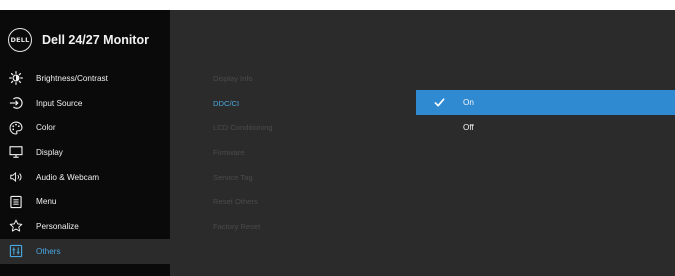  What do you see at coordinates (85, 251) in the screenshot?
I see `menu-item-others: Others` at bounding box center [85, 251].